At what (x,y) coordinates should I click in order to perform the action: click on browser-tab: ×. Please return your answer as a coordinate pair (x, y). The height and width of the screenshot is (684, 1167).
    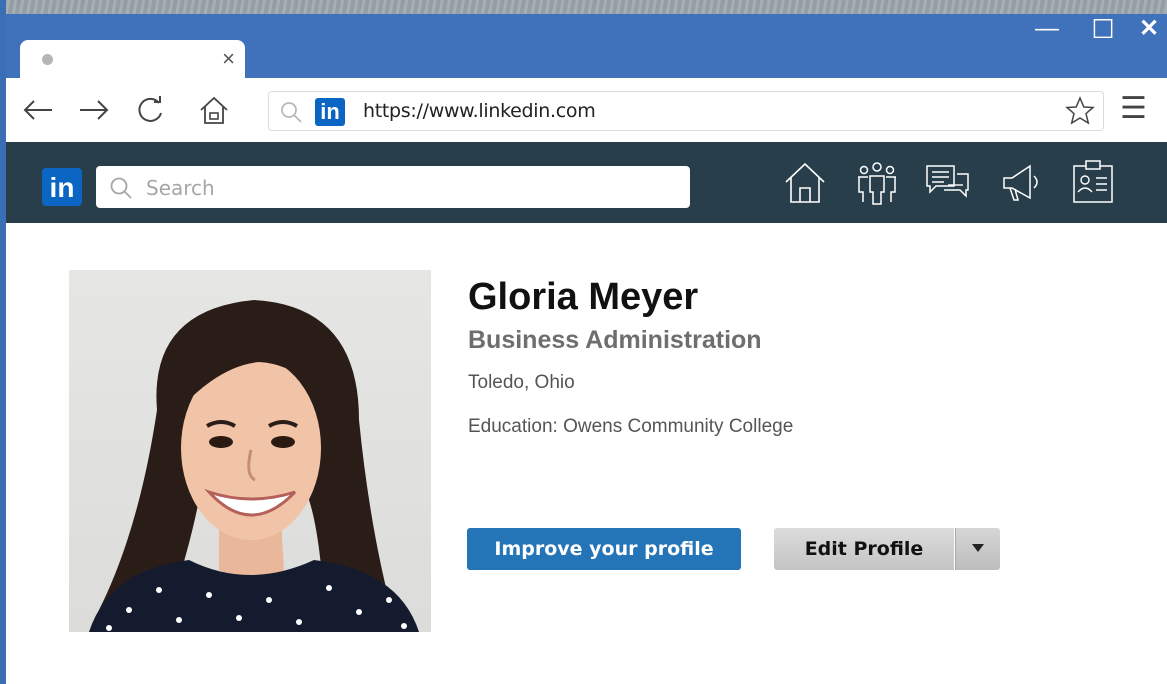
    Looking at the image, I should click on (132, 59).